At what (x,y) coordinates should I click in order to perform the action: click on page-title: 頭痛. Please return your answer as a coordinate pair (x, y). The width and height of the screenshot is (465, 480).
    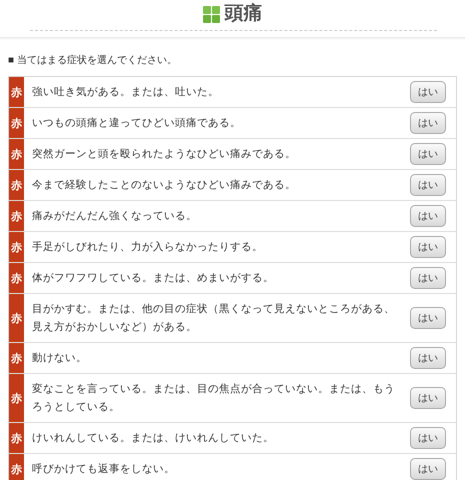
    Looking at the image, I should click on (243, 14).